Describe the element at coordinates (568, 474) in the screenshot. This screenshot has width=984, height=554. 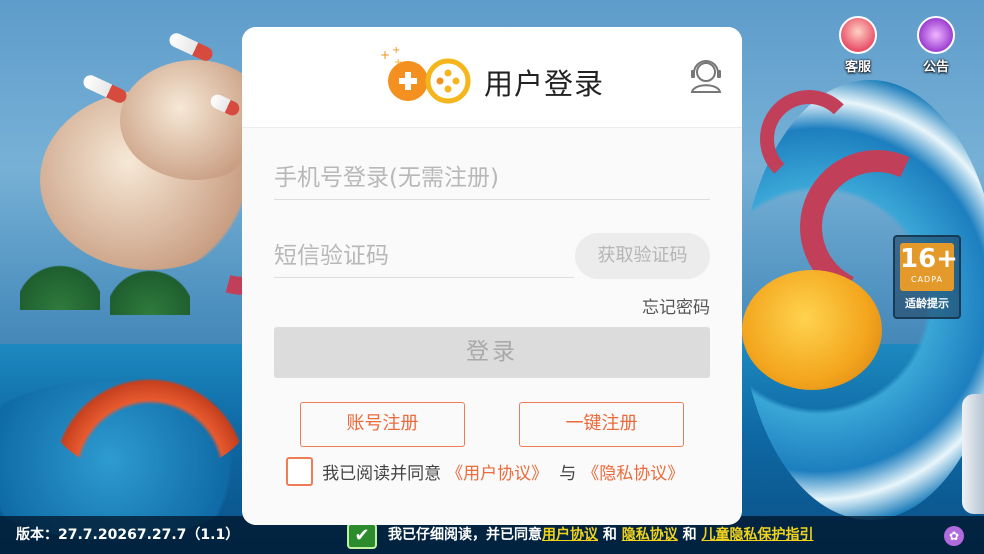
I see `agree-and: 与` at that location.